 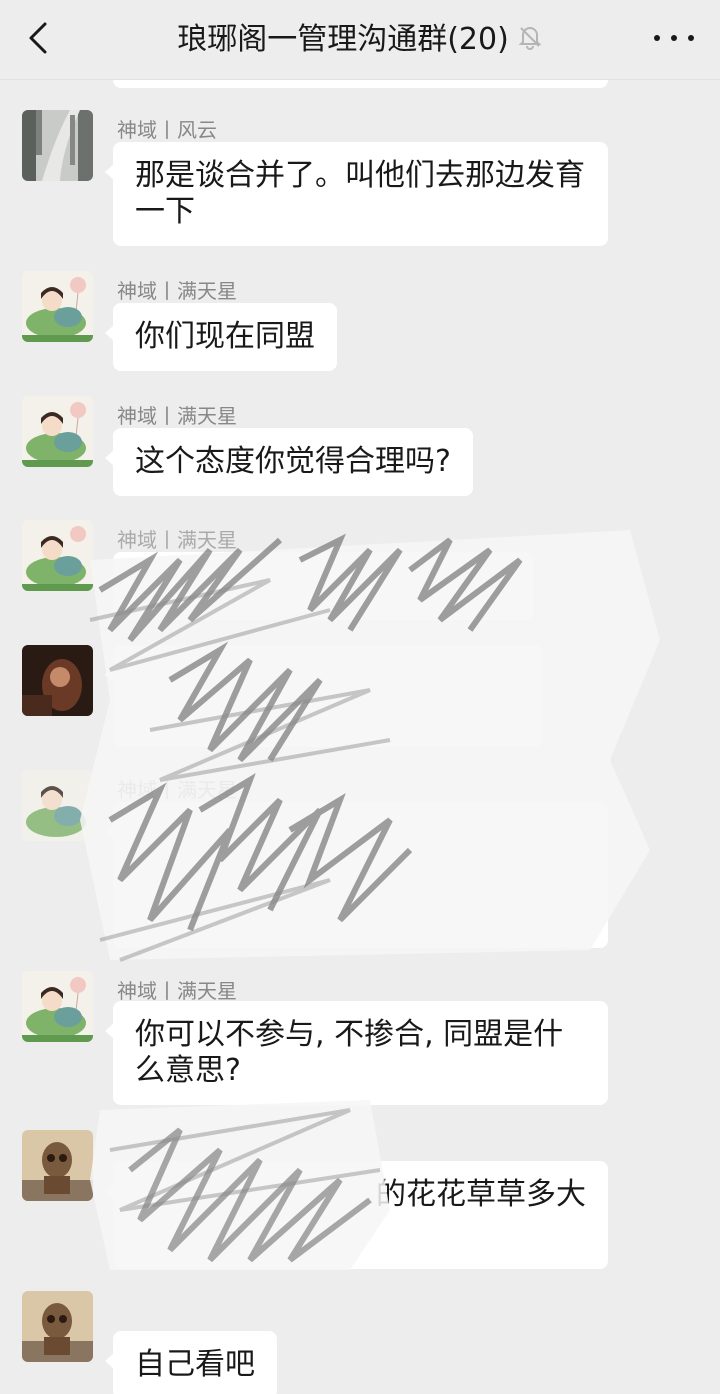 I want to click on sender-name: 神域丨风云, so click(x=167, y=130).